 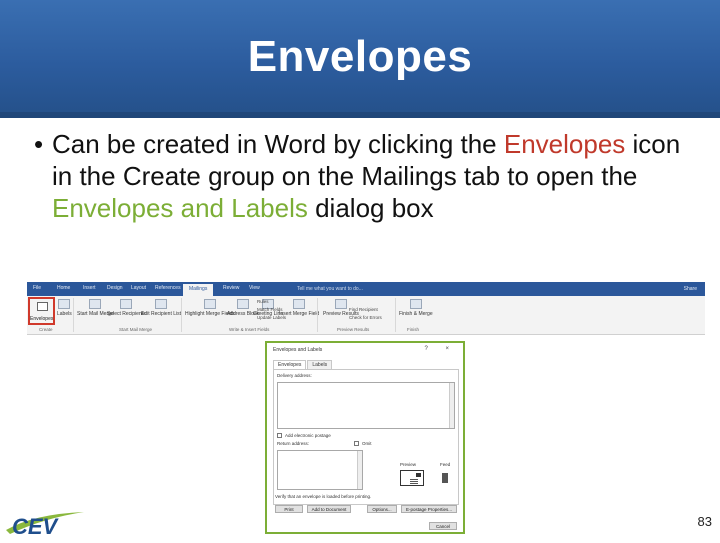 I want to click on group-finish-label: Finish, so click(x=413, y=329).